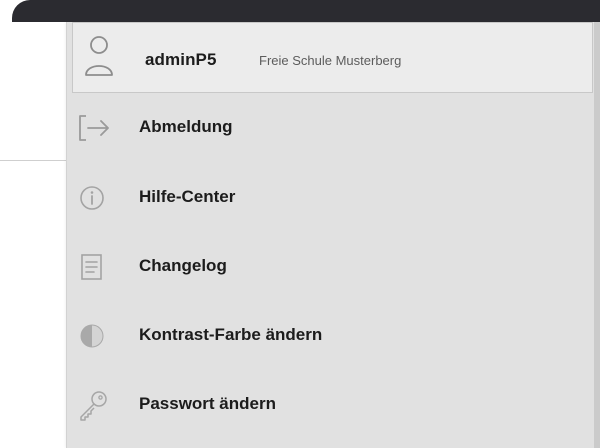 This screenshot has width=600, height=448. What do you see at coordinates (186, 126) in the screenshot?
I see `menu-item-label: Abmeldung` at bounding box center [186, 126].